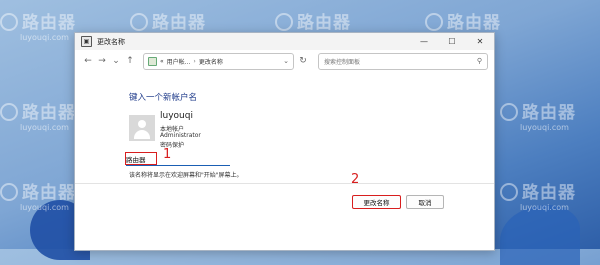 The height and width of the screenshot is (265, 600). I want to click on breadcrumb-overflow: «, so click(162, 61).